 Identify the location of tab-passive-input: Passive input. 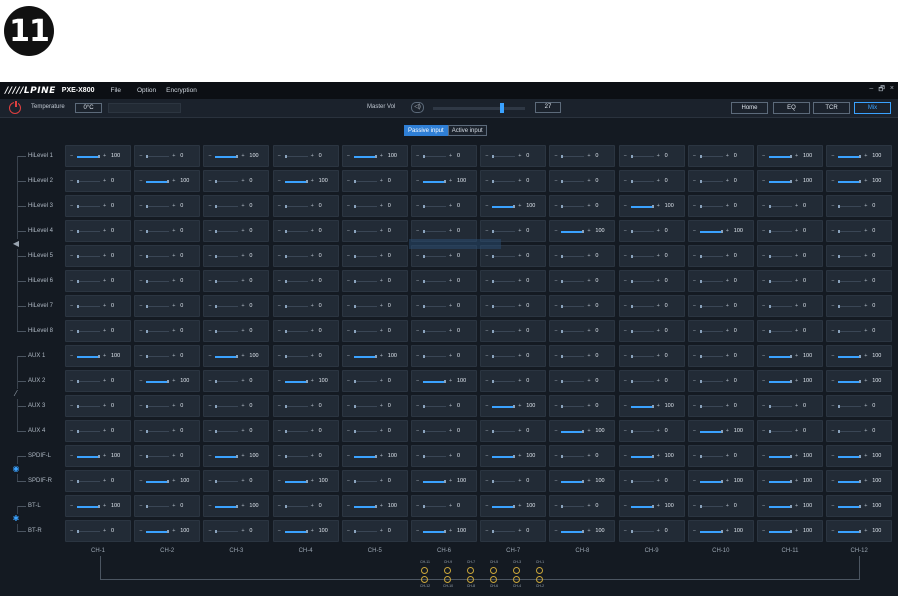
(426, 130).